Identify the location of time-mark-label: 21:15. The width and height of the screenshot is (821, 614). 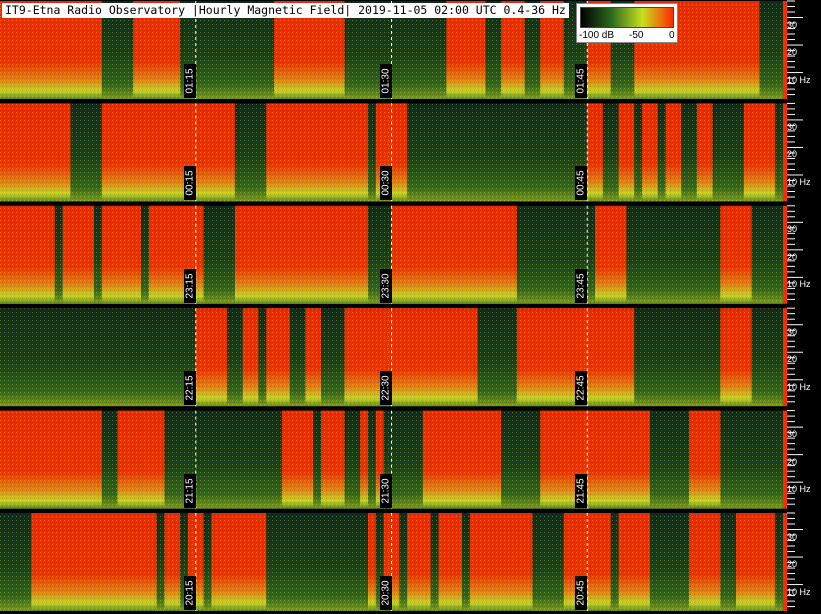
(189, 490).